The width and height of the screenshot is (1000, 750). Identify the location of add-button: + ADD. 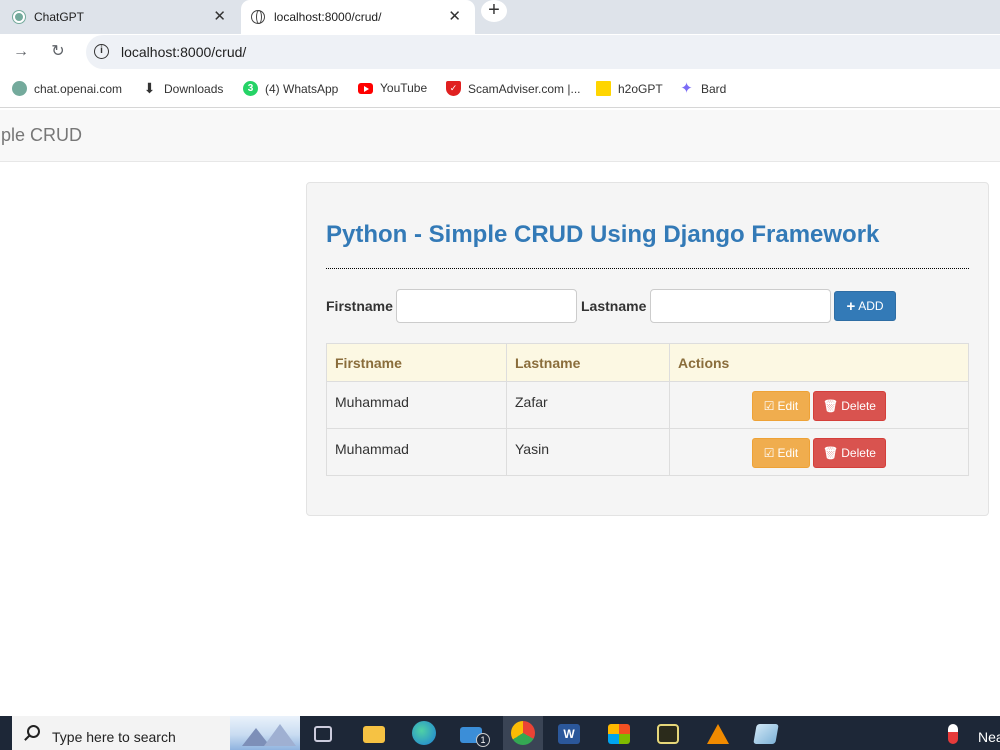
(865, 306).